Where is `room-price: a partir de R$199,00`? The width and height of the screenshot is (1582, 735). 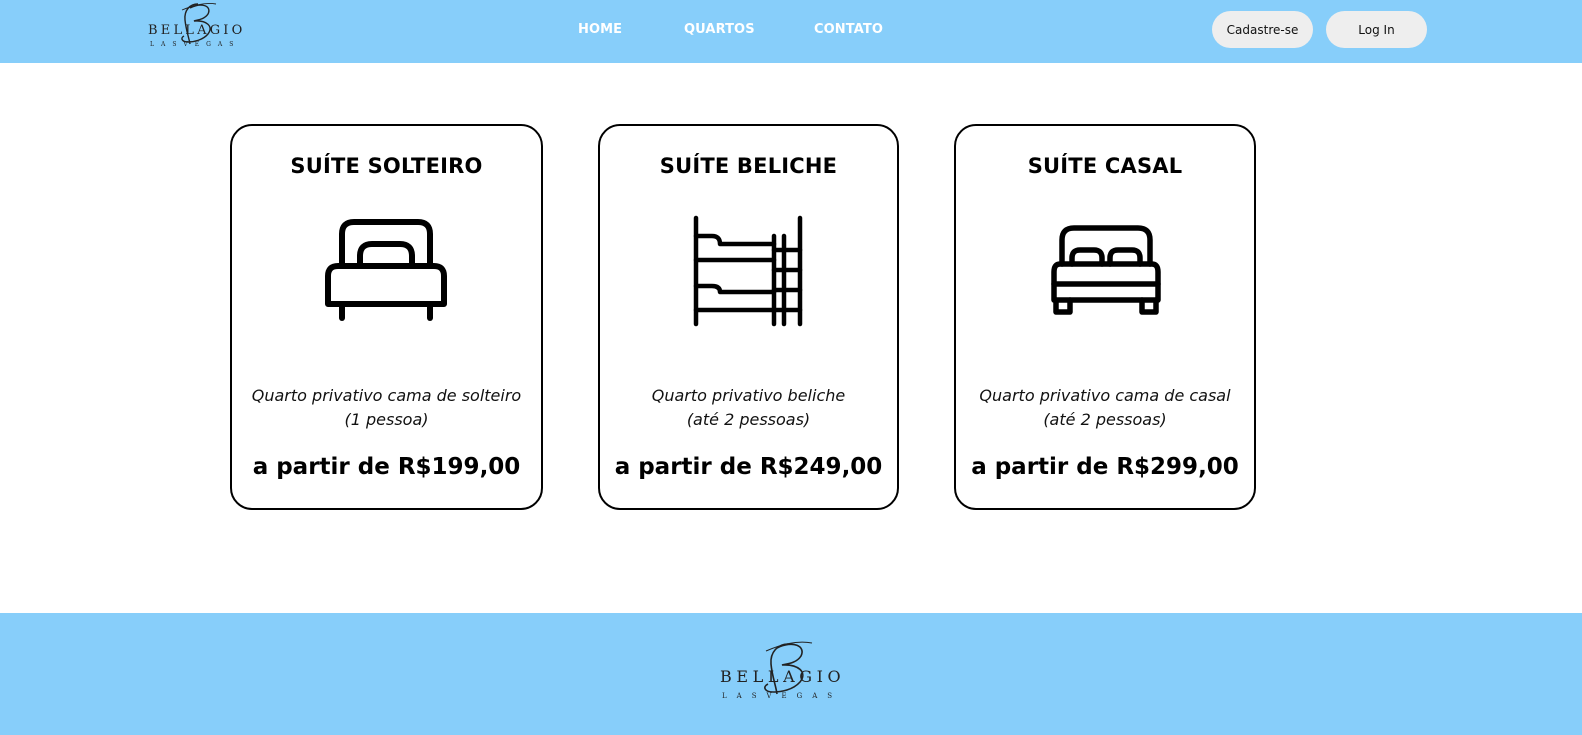
room-price: a partir de R$199,00 is located at coordinates (386, 467).